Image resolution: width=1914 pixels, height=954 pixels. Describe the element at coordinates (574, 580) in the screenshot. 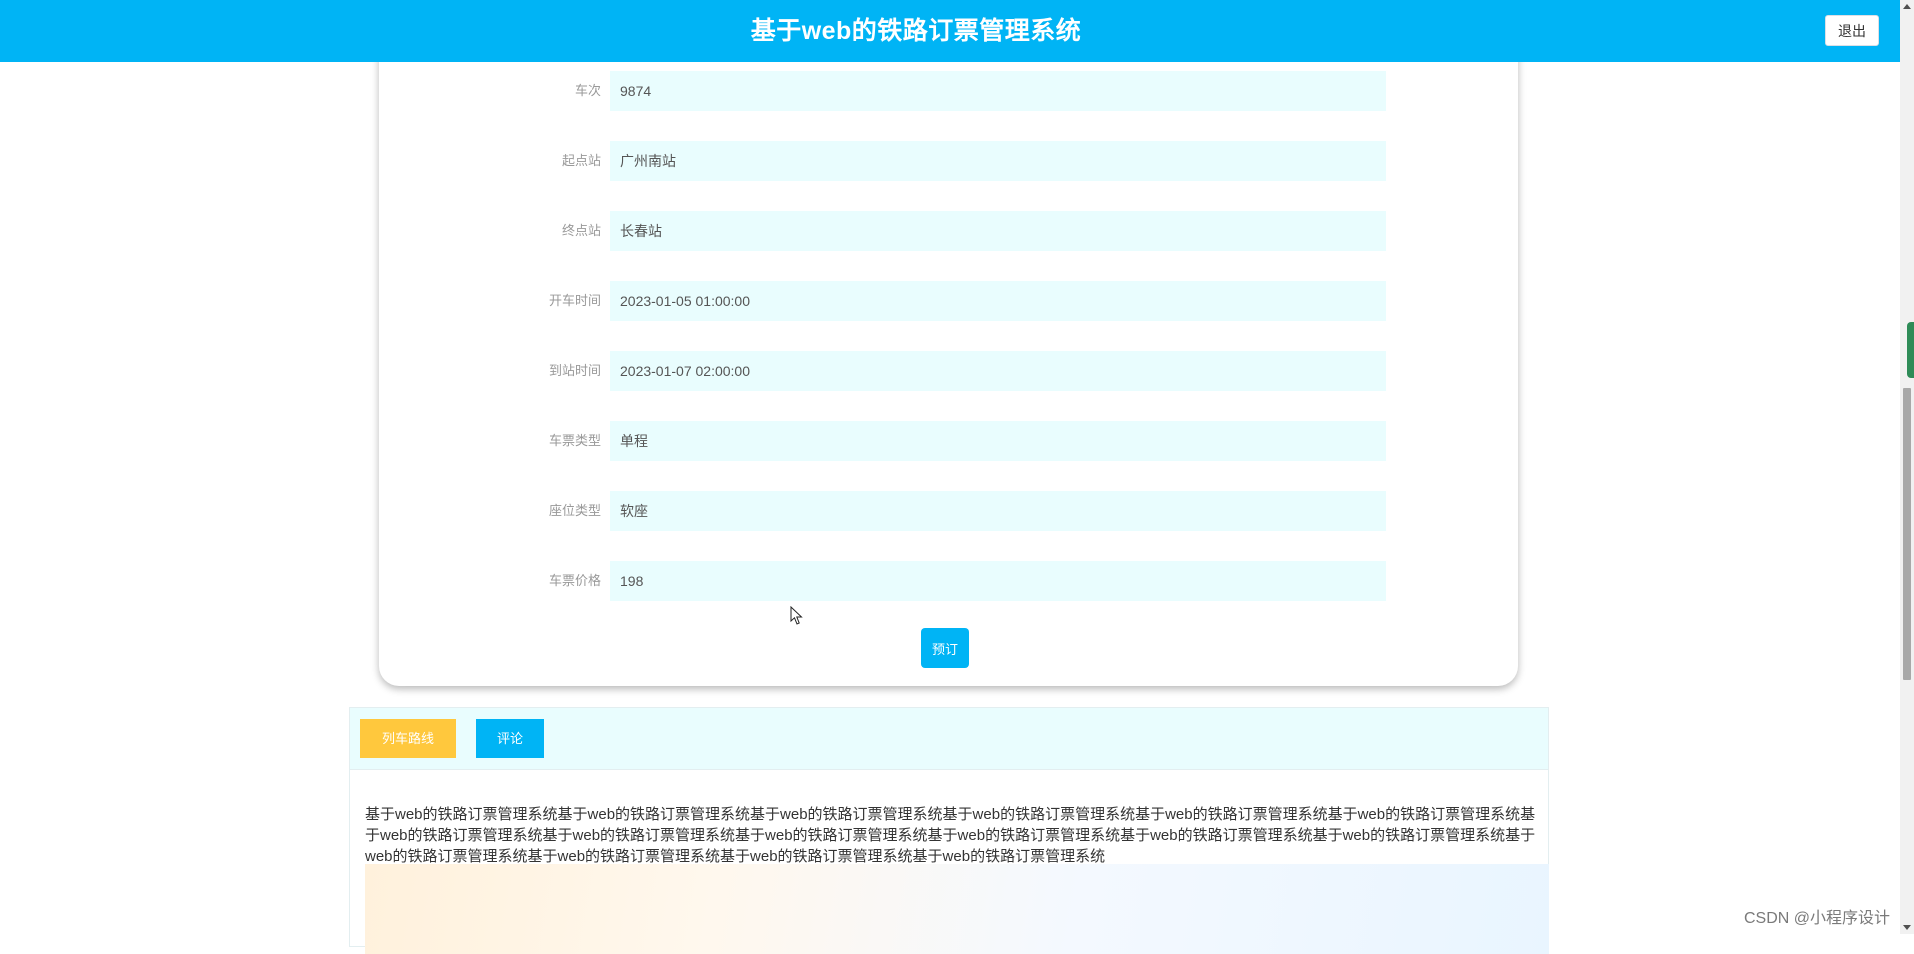

I see `ticket-price-label: 车票价格` at that location.